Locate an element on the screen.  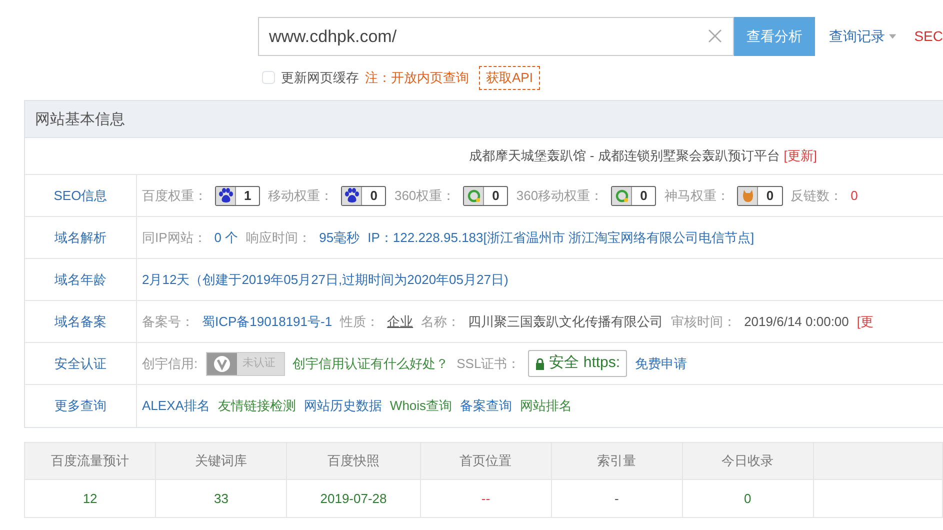
table-cell: 33 is located at coordinates (221, 499).